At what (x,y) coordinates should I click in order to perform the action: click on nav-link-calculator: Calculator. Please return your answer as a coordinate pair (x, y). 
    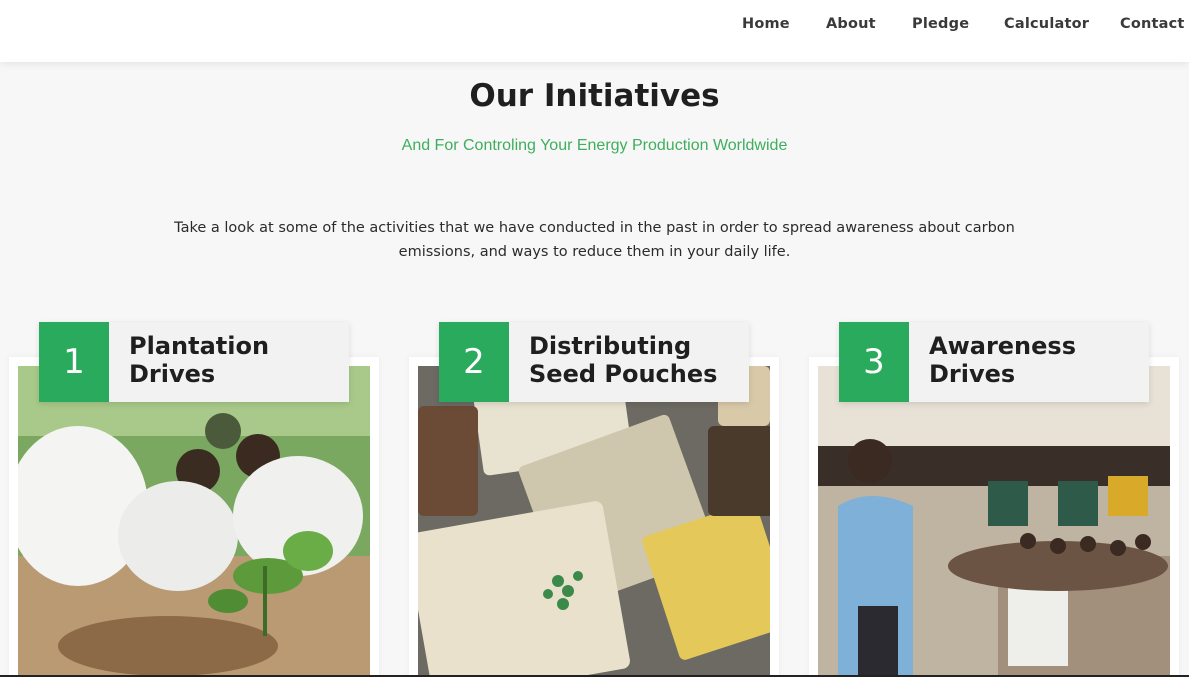
    Looking at the image, I should click on (1046, 24).